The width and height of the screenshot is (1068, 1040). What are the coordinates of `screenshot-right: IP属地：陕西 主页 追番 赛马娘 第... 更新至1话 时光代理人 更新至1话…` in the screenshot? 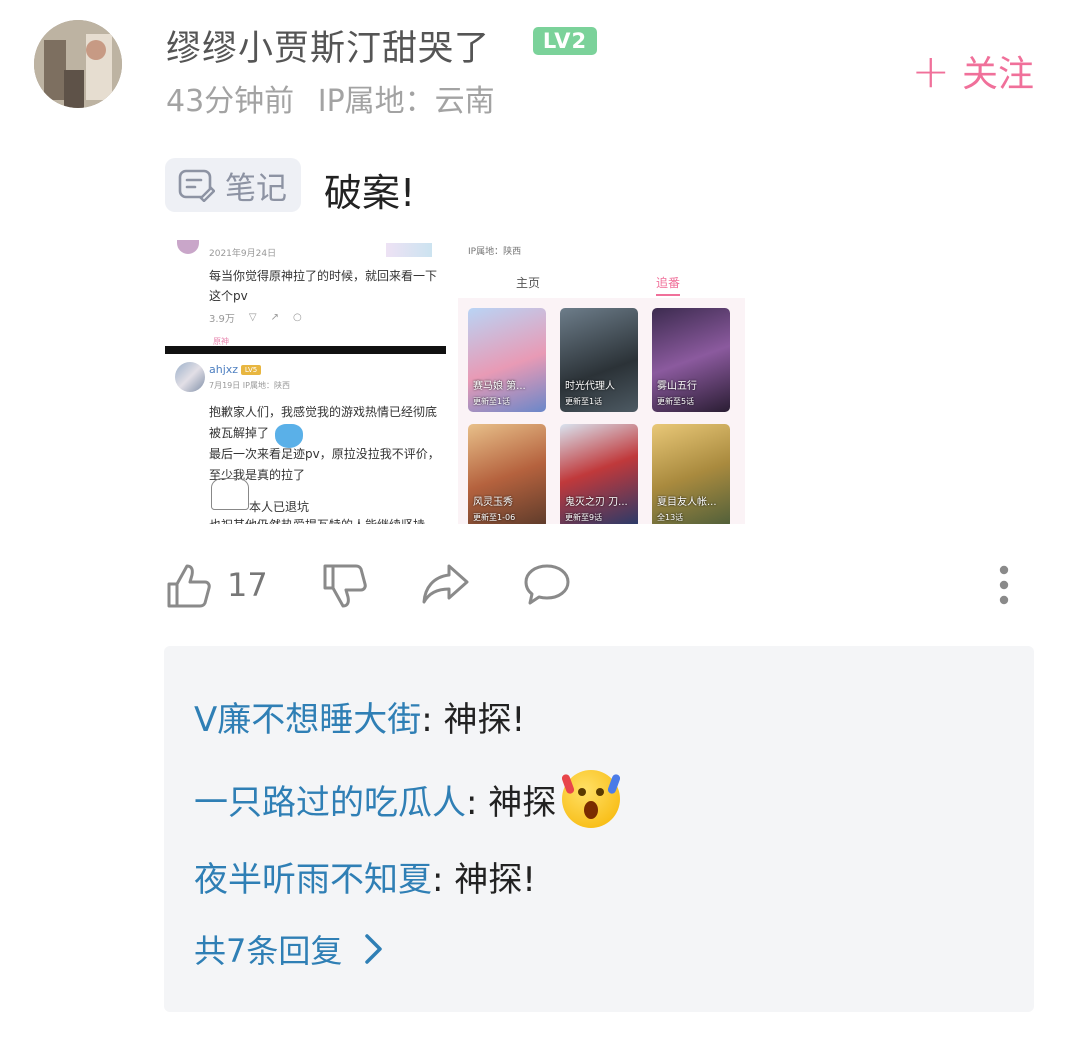 It's located at (601, 381).